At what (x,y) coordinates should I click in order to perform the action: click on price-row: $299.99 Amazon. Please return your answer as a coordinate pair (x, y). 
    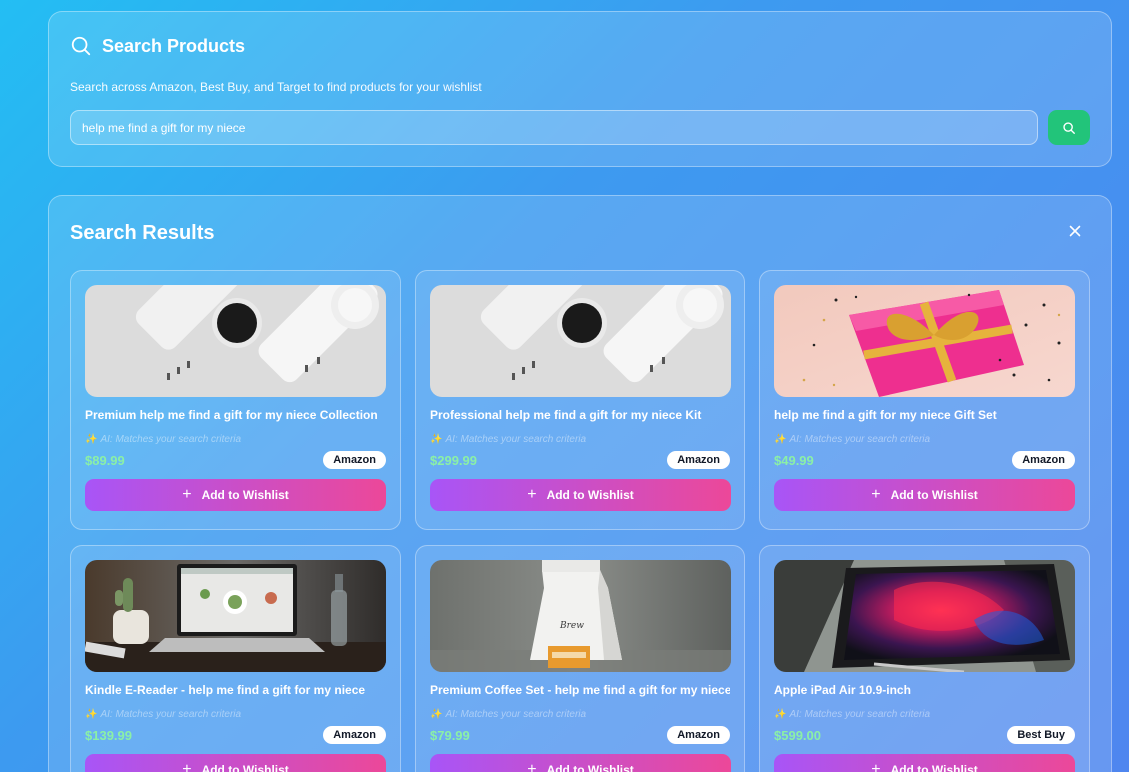
    Looking at the image, I should click on (580, 460).